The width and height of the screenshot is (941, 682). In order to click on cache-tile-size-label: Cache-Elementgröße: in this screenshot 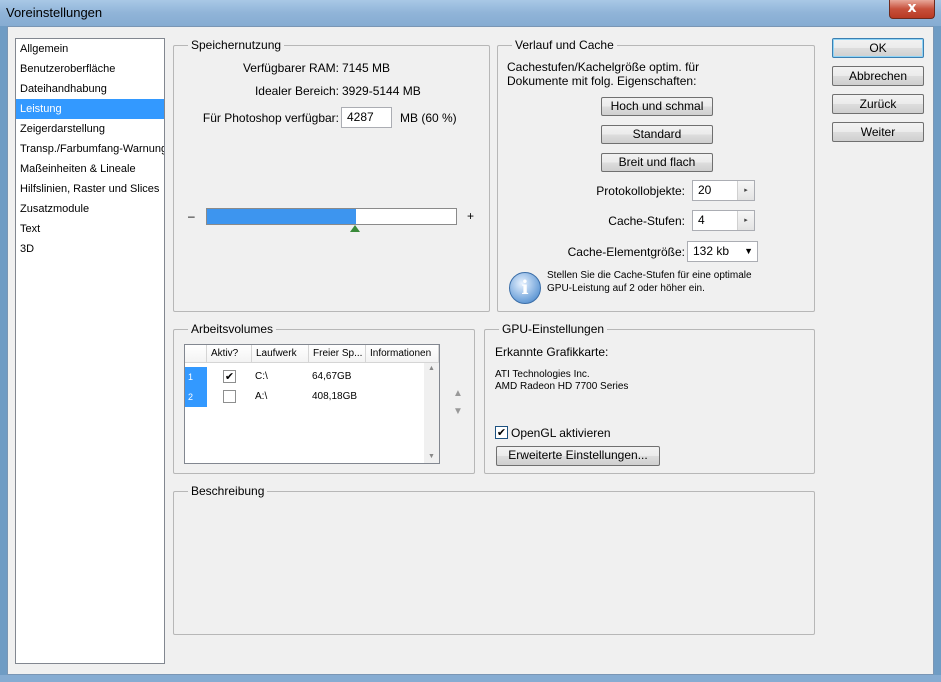, I will do `click(626, 252)`.